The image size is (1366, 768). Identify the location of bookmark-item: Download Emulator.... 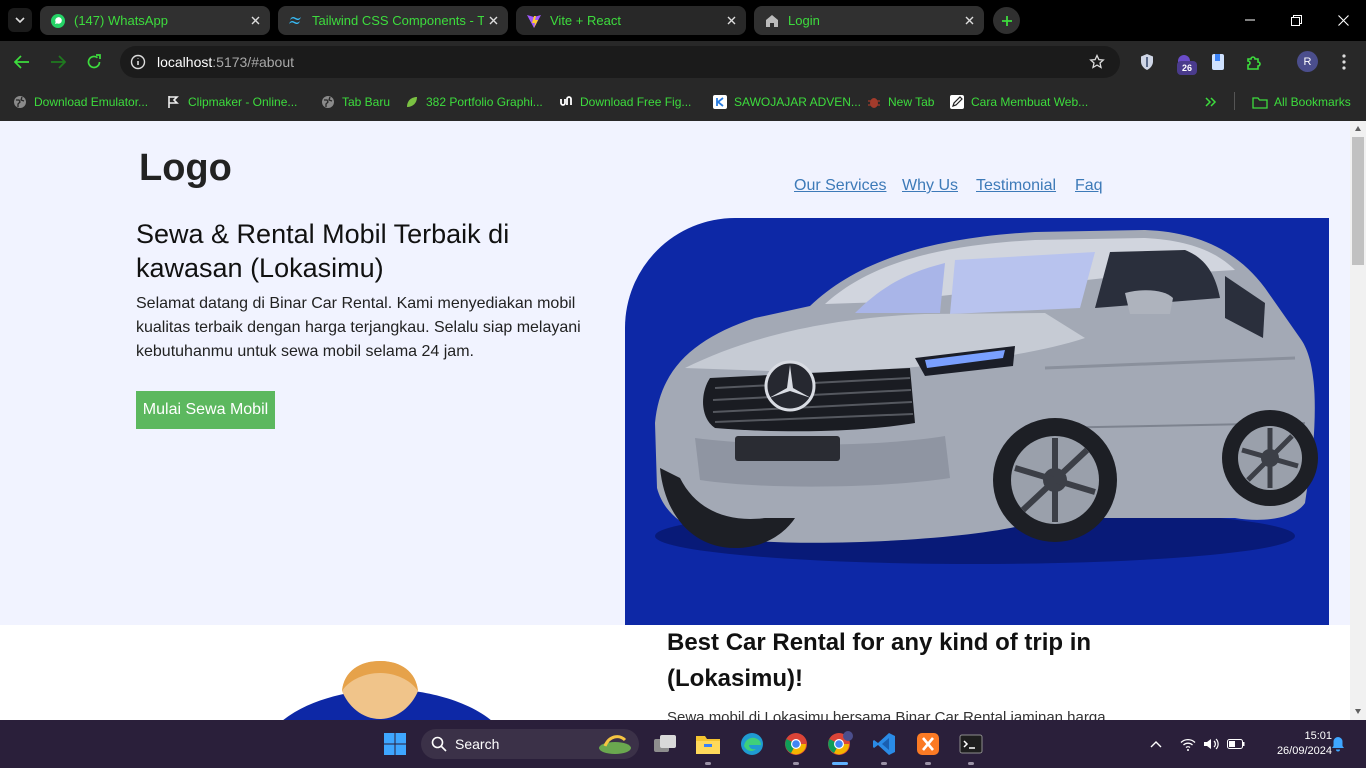
(80, 102).